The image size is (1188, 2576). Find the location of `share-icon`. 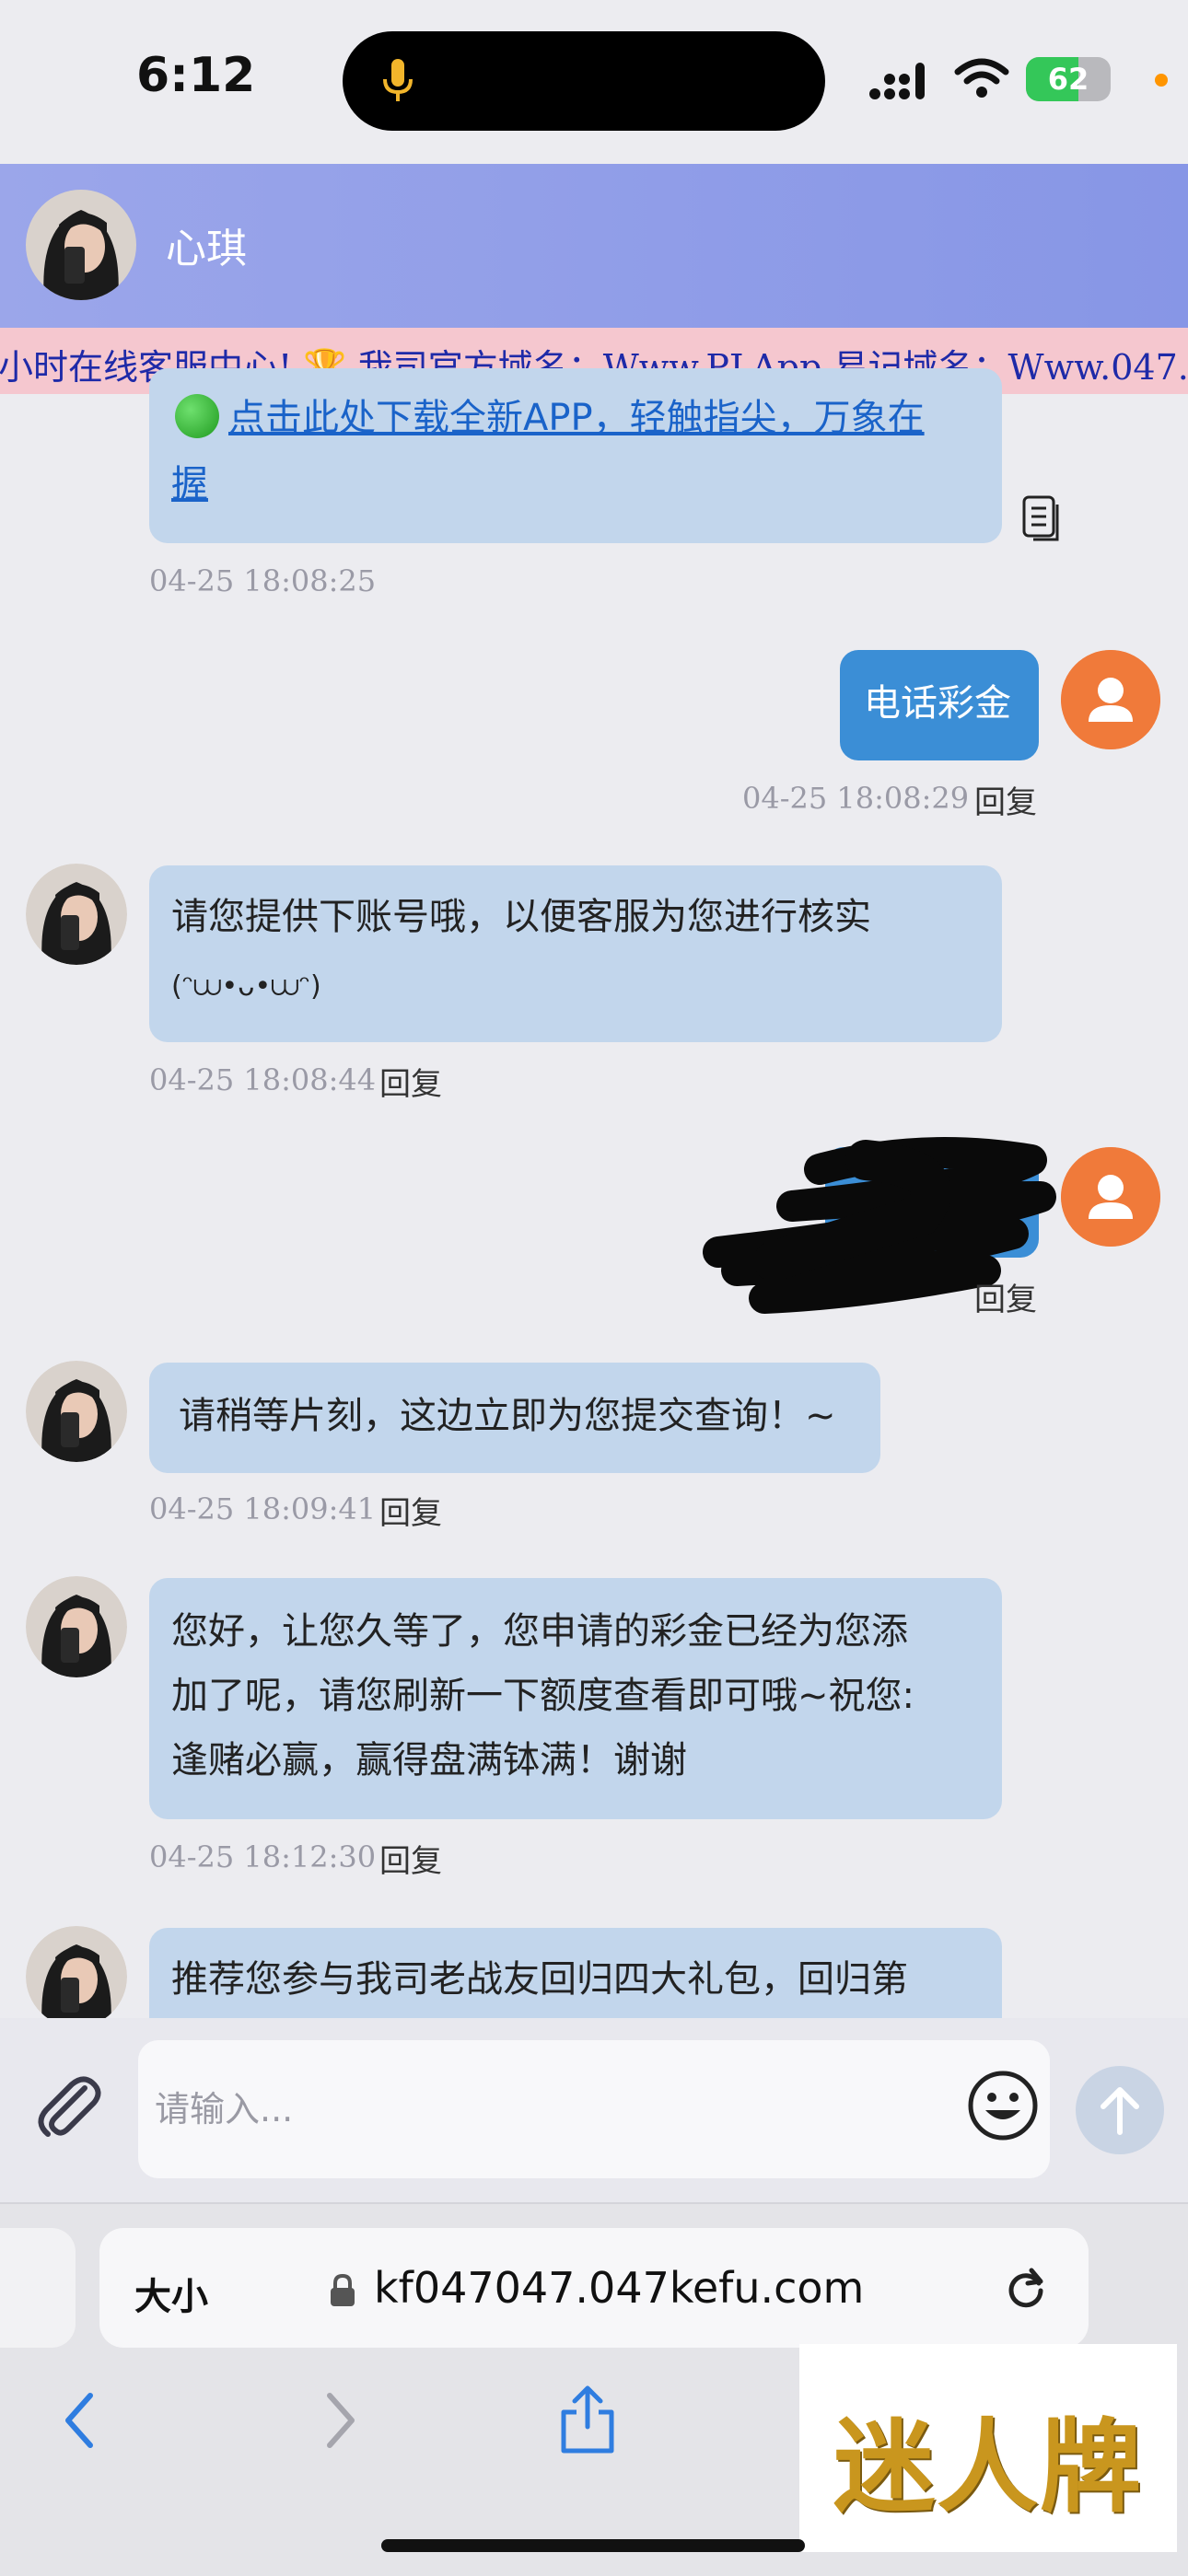

share-icon is located at coordinates (587, 2419).